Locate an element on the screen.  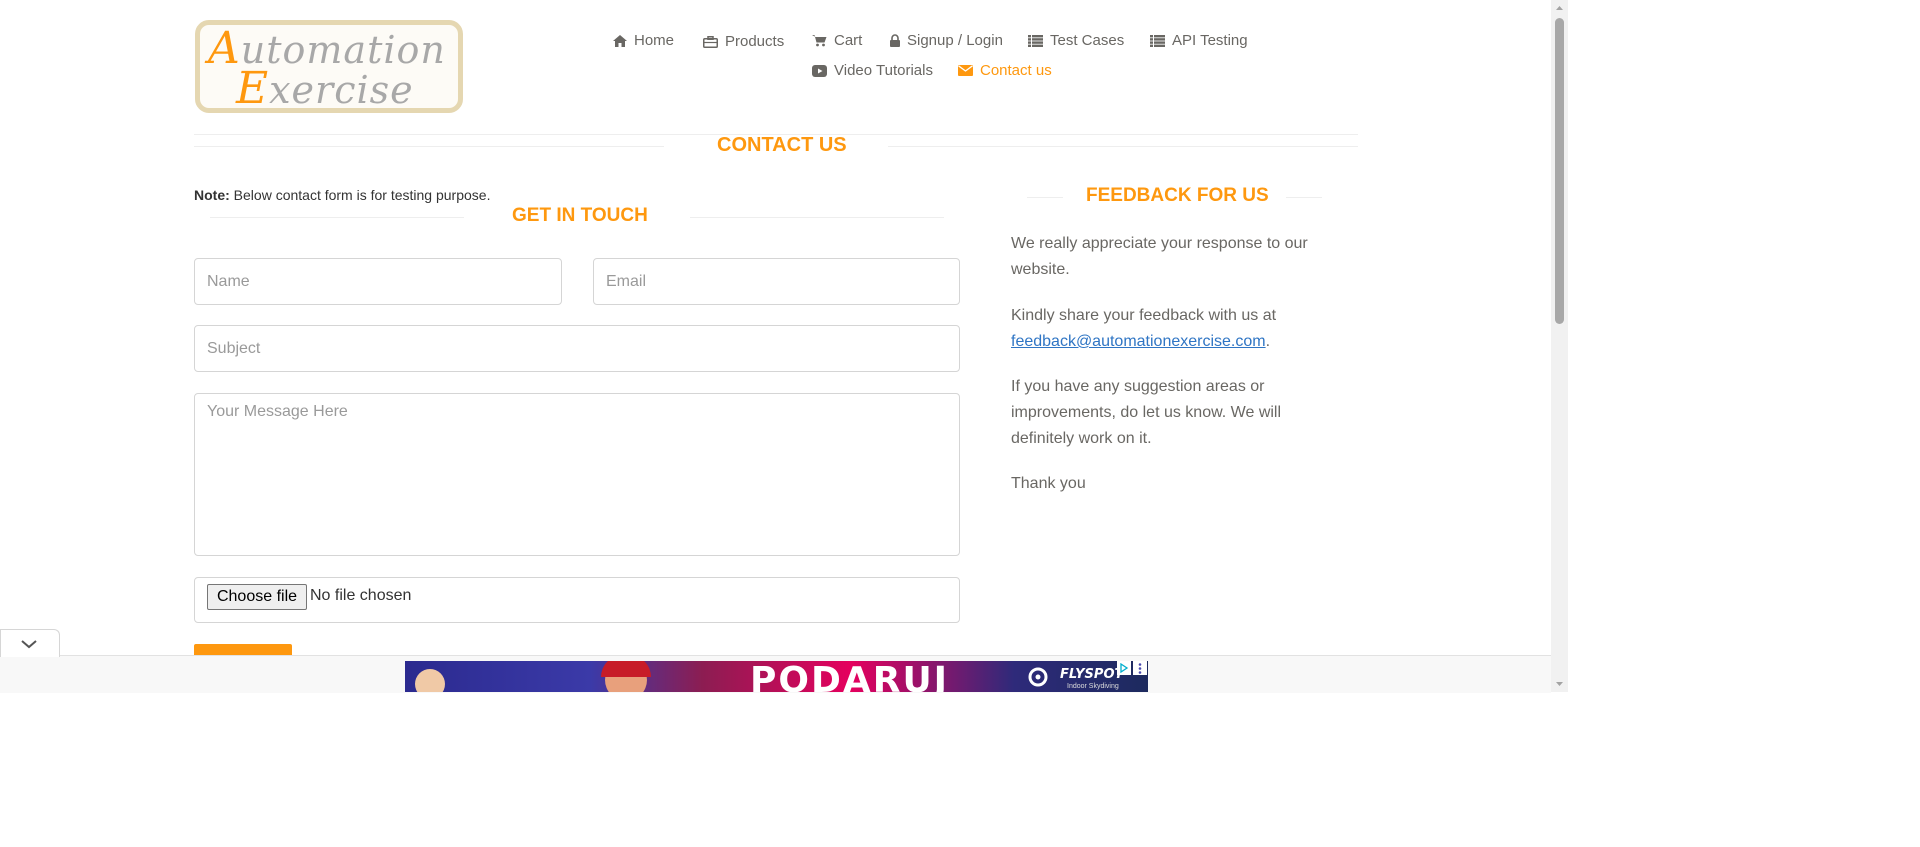
file-upload: Choose file No file chosen is located at coordinates (577, 600).